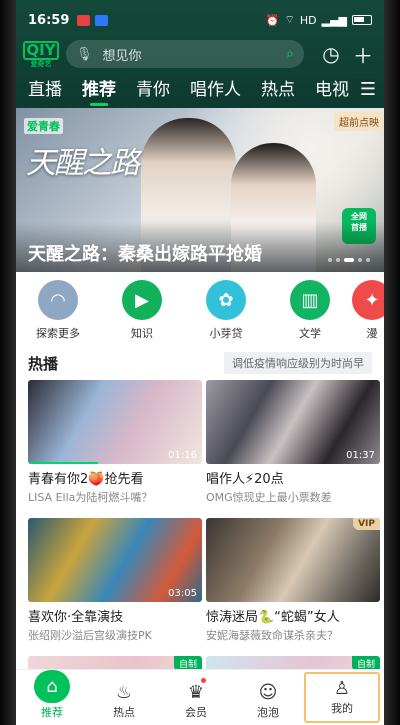 The image size is (400, 725). What do you see at coordinates (268, 697) in the screenshot?
I see `nav-bubble: ☺ 泡泡` at bounding box center [268, 697].